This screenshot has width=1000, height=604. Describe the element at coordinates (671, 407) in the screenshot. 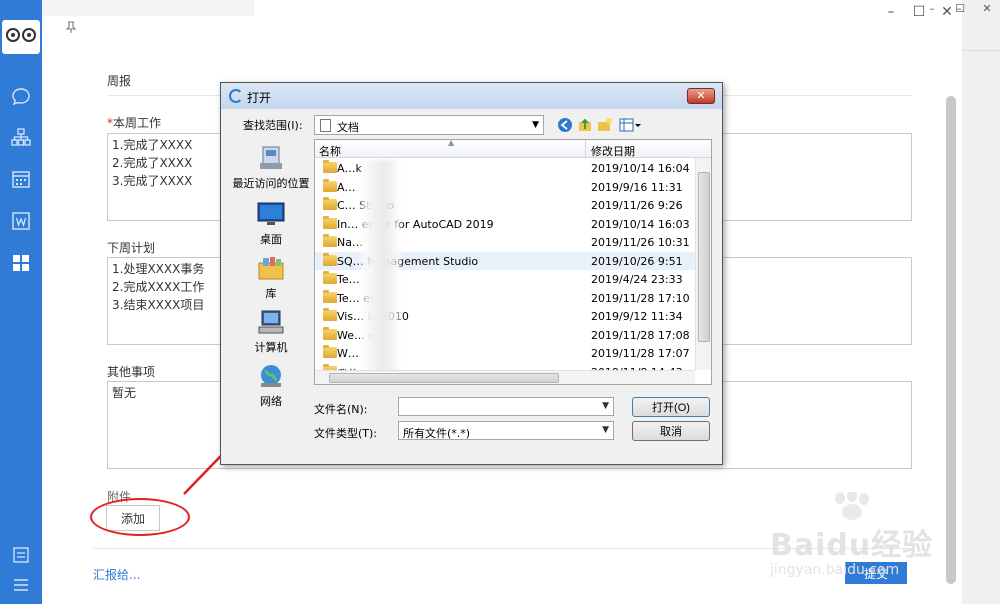

I see `open-button: 打开(O)` at that location.